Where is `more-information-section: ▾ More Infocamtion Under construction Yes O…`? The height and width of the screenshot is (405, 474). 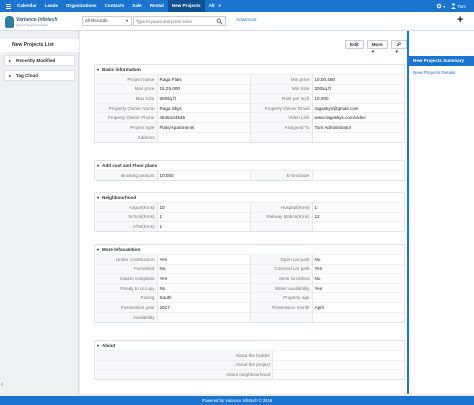 more-information-section: ▾ More Infocamtion Under construction Yes O… is located at coordinates (249, 283).